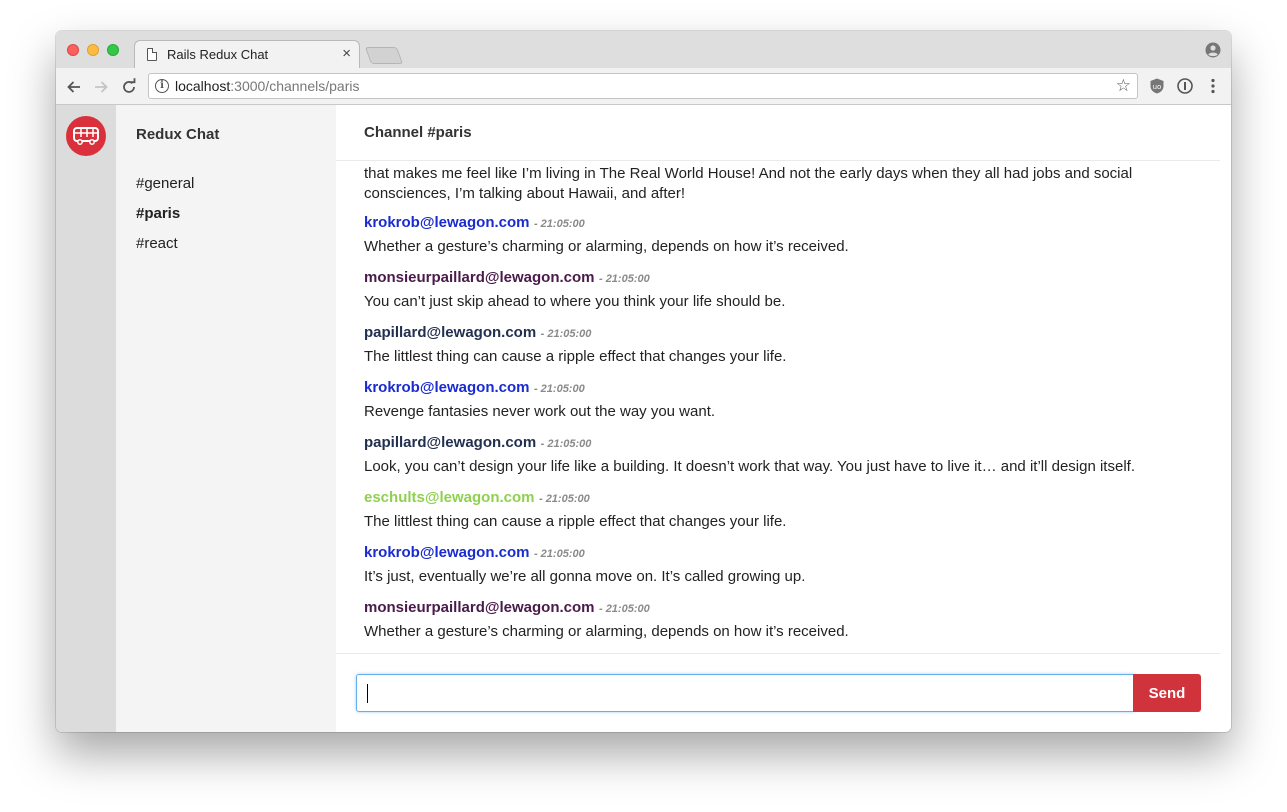  I want to click on browser-toolbar: i localhost:3000/channels/paris ☆ uo, so click(643, 86).